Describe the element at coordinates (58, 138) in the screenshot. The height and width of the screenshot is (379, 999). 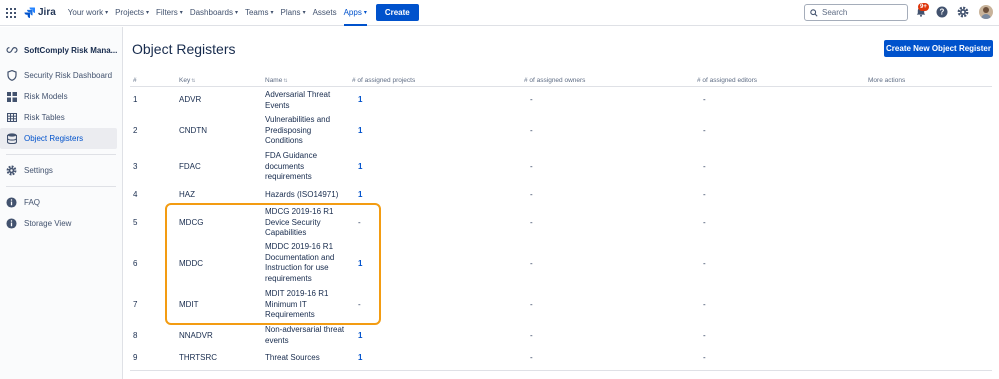
I see `sidebar-item-object-registers: Object Registers` at that location.